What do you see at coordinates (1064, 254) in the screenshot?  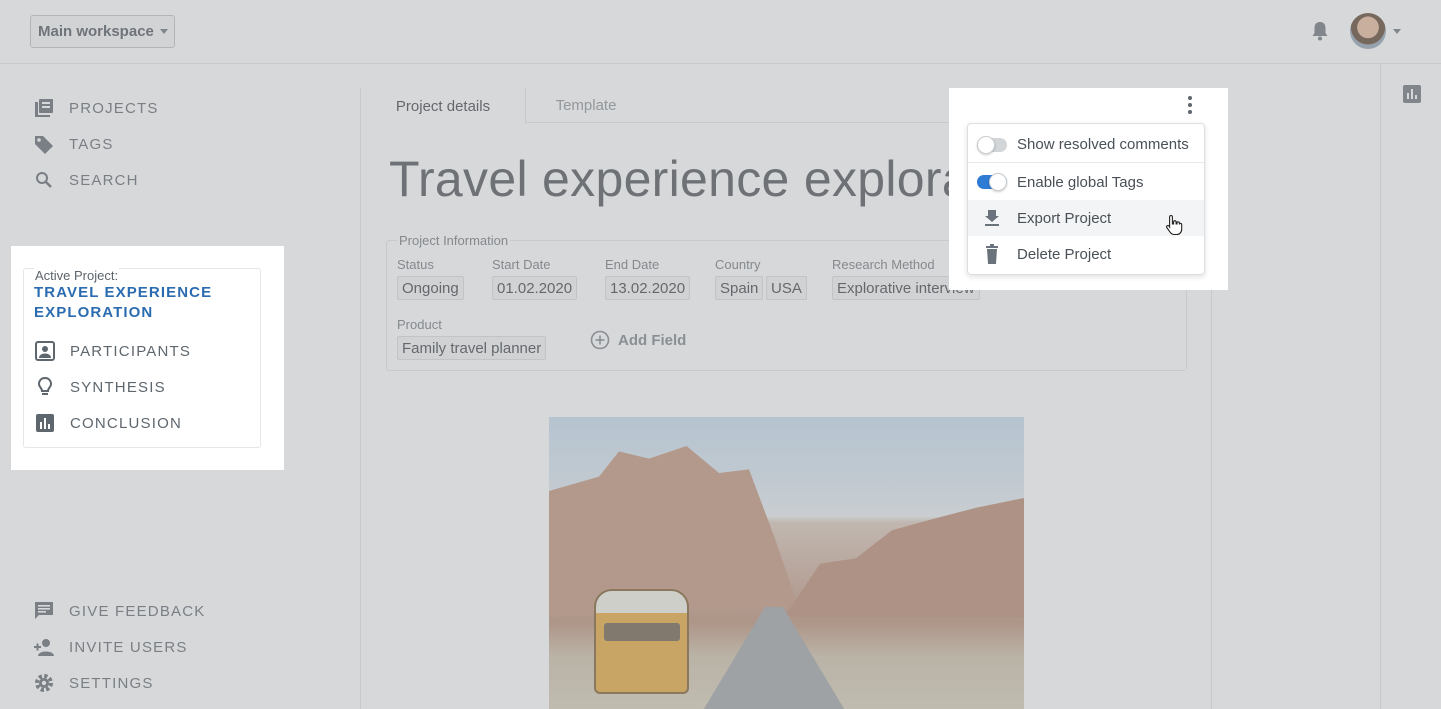 I see `menu-item-label: Delete Project` at bounding box center [1064, 254].